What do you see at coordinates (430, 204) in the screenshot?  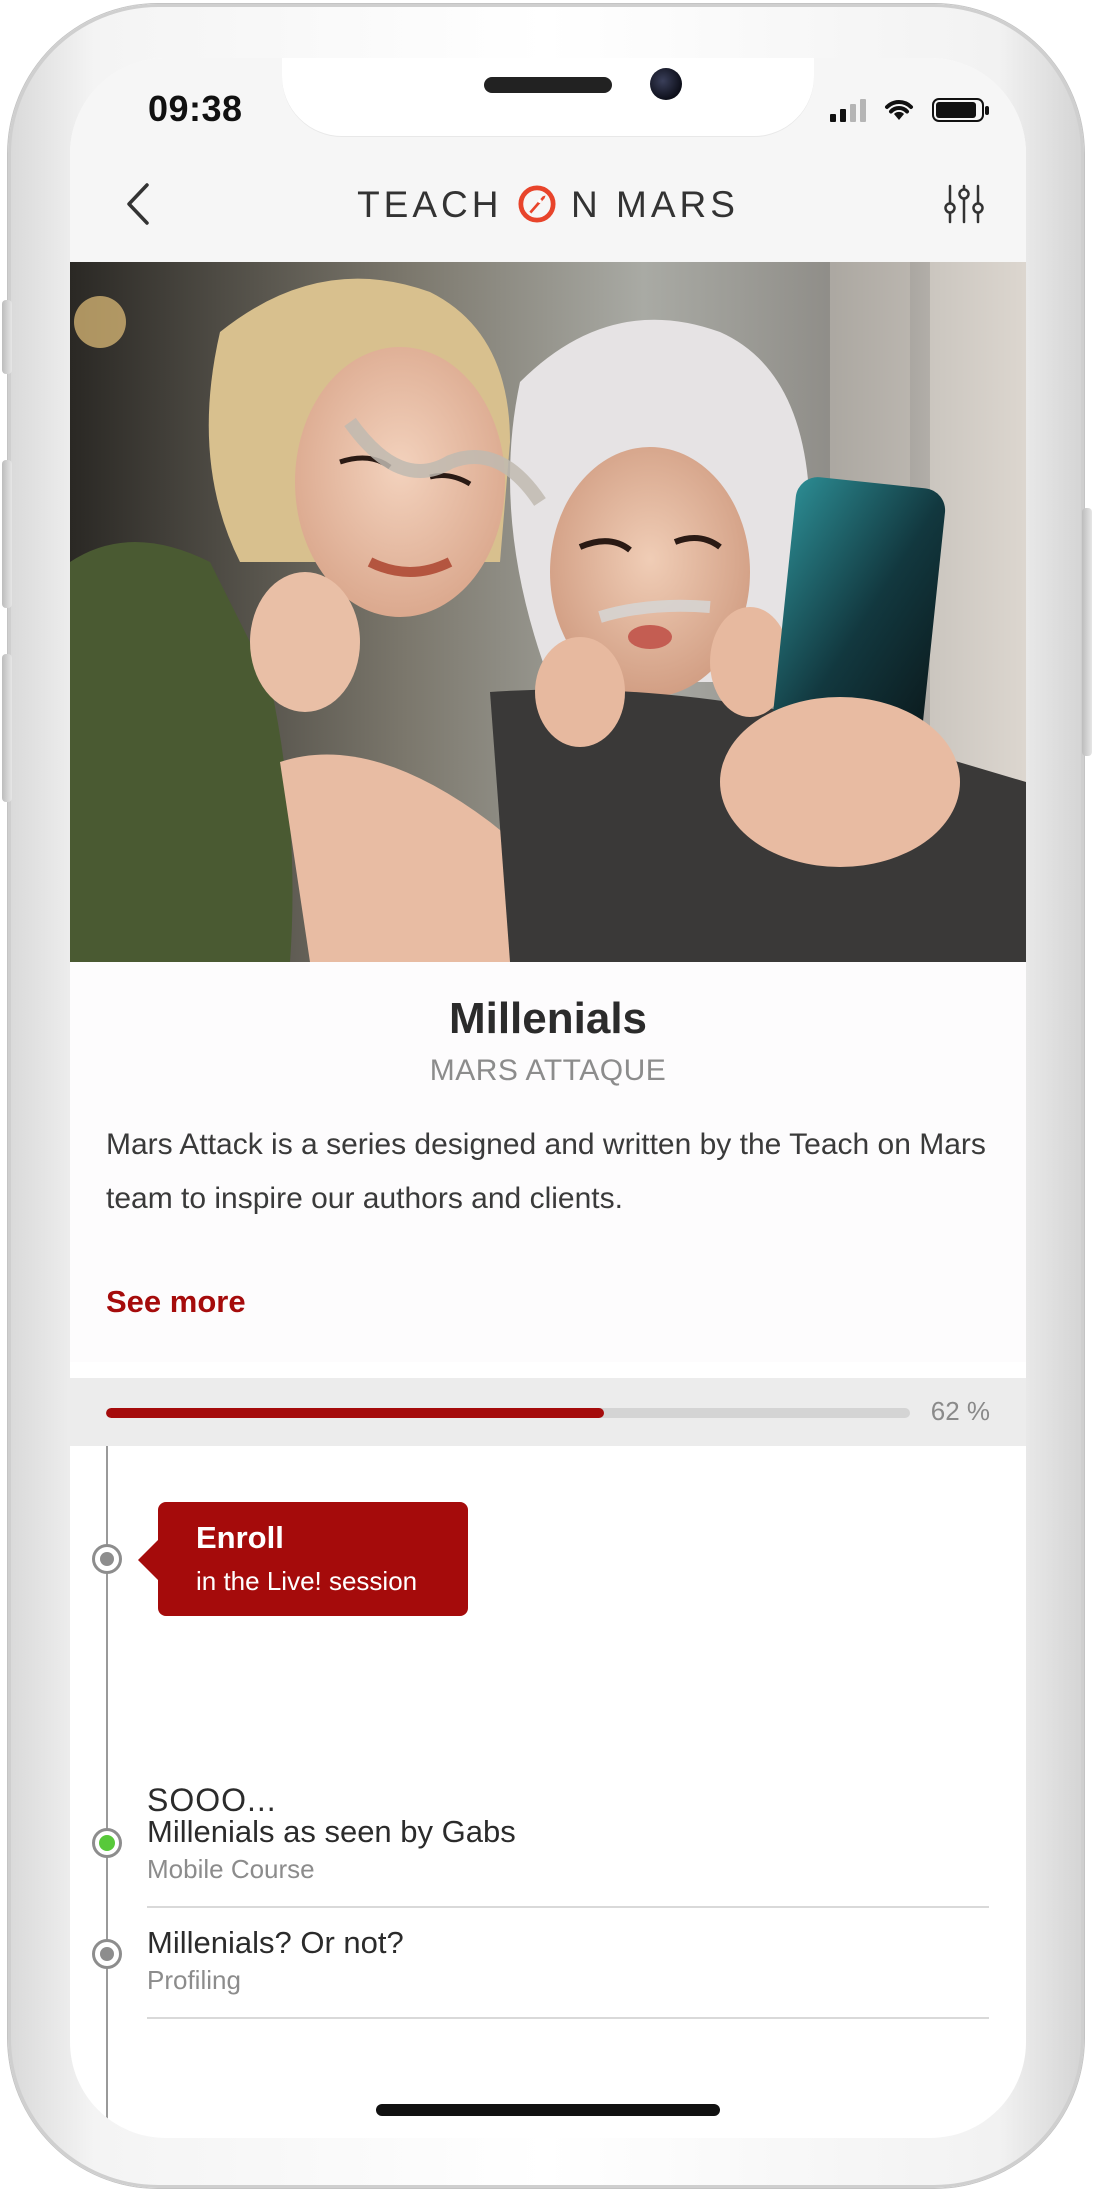 I see `logo-text-left: TEACH` at bounding box center [430, 204].